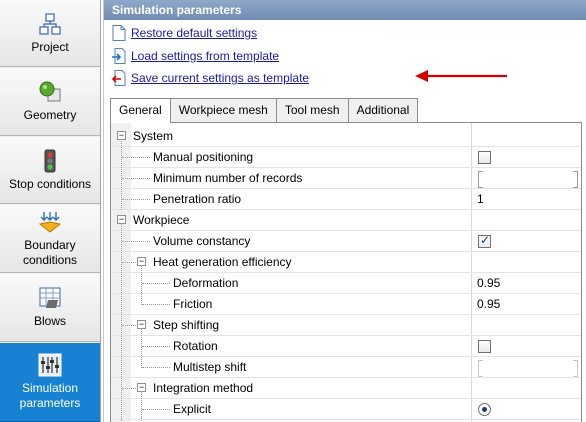 The width and height of the screenshot is (586, 422). I want to click on sidebar-item-label: Simulation parameters, so click(50, 395).